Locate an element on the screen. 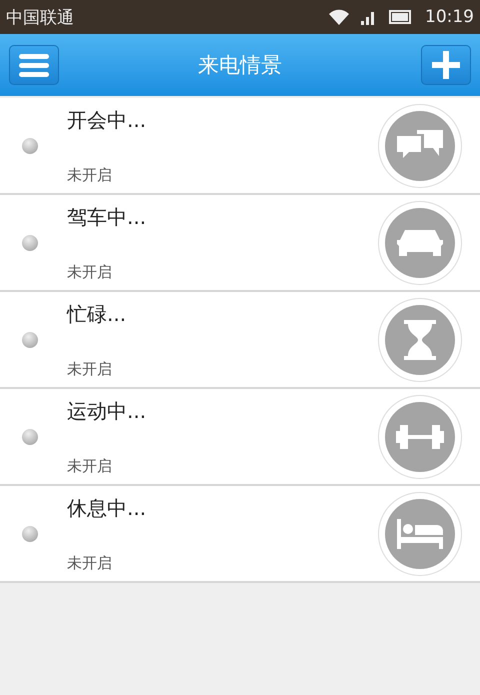  bed-icon is located at coordinates (420, 533).